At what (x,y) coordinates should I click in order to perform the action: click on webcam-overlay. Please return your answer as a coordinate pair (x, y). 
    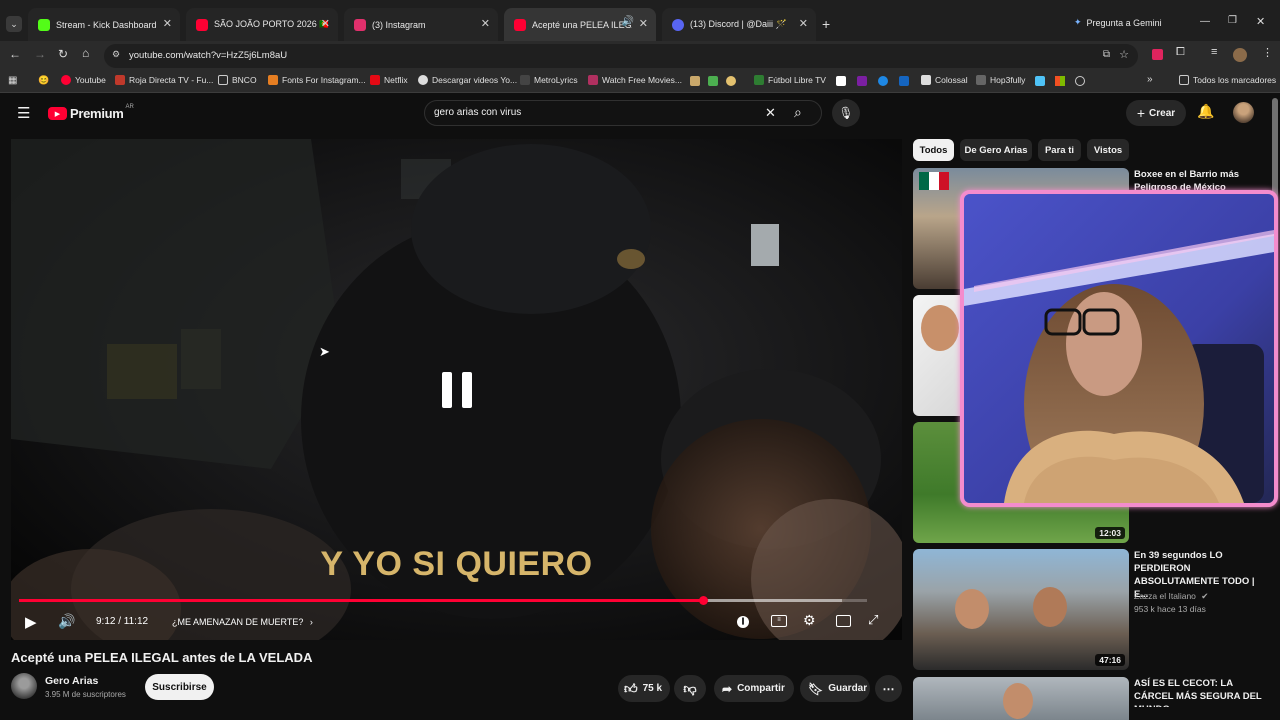
    Looking at the image, I should click on (1119, 348).